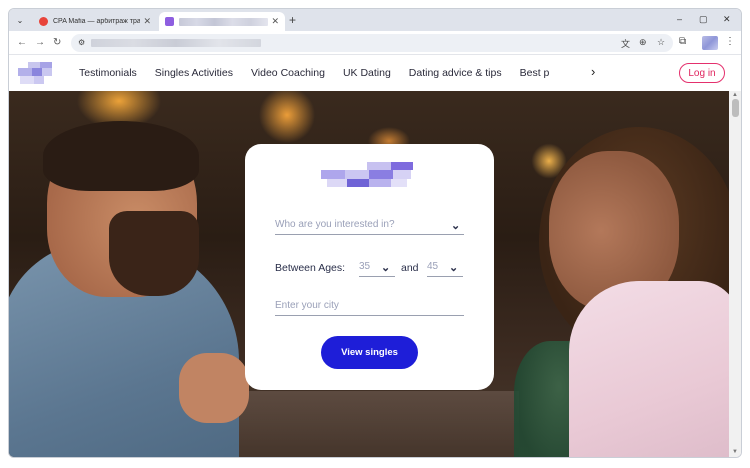  I want to click on maximize-button: ▢, so click(703, 19).